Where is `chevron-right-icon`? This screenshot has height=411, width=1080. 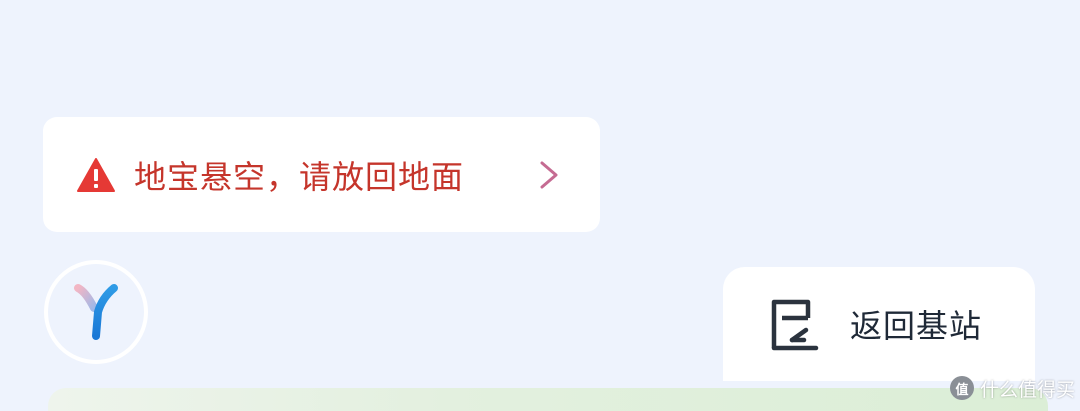
chevron-right-icon is located at coordinates (549, 175).